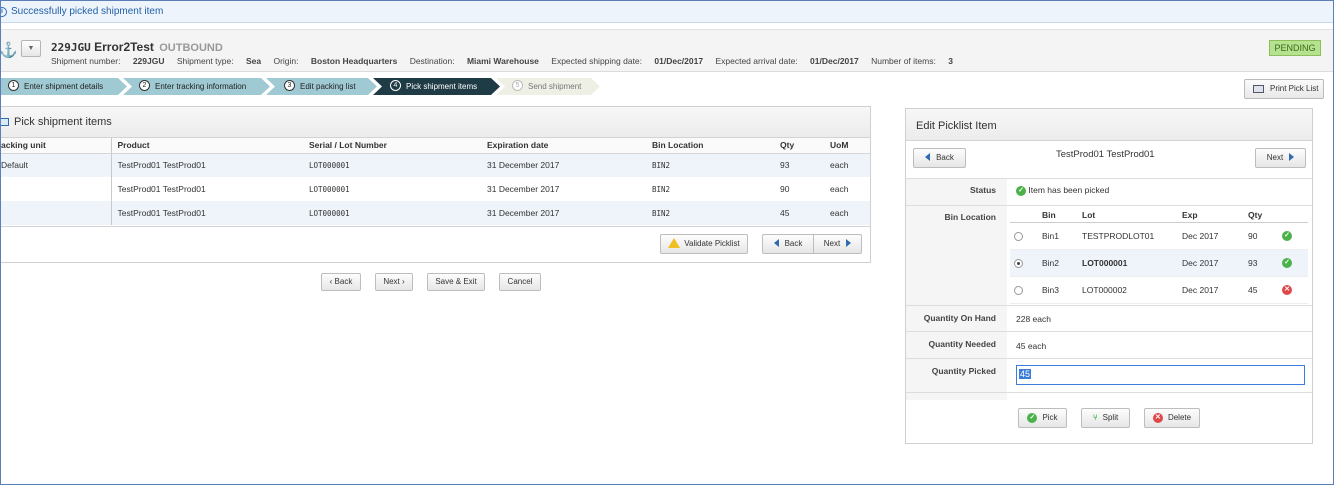 The image size is (1334, 485). I want to click on error-circle-icon: ✕, so click(1287, 289).